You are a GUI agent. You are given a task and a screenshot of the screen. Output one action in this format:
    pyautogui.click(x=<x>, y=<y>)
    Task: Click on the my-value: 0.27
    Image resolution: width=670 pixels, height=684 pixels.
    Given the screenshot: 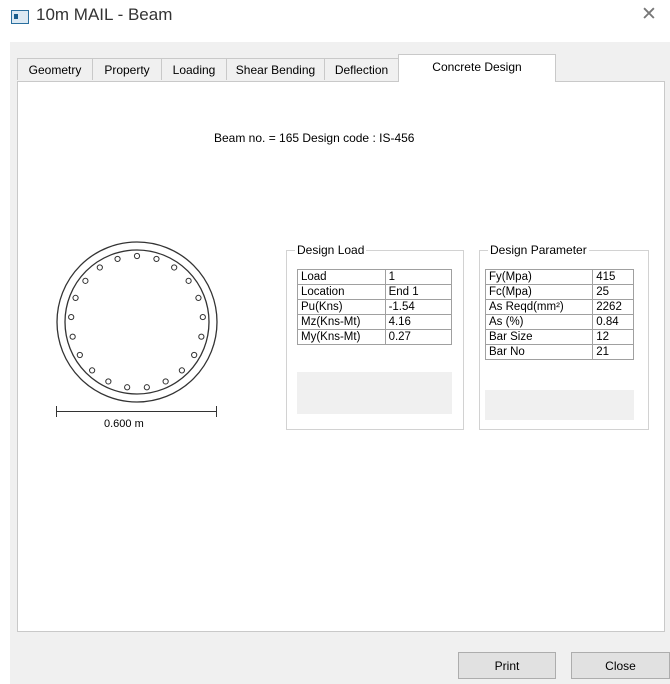 What is the action you would take?
    pyautogui.click(x=418, y=337)
    